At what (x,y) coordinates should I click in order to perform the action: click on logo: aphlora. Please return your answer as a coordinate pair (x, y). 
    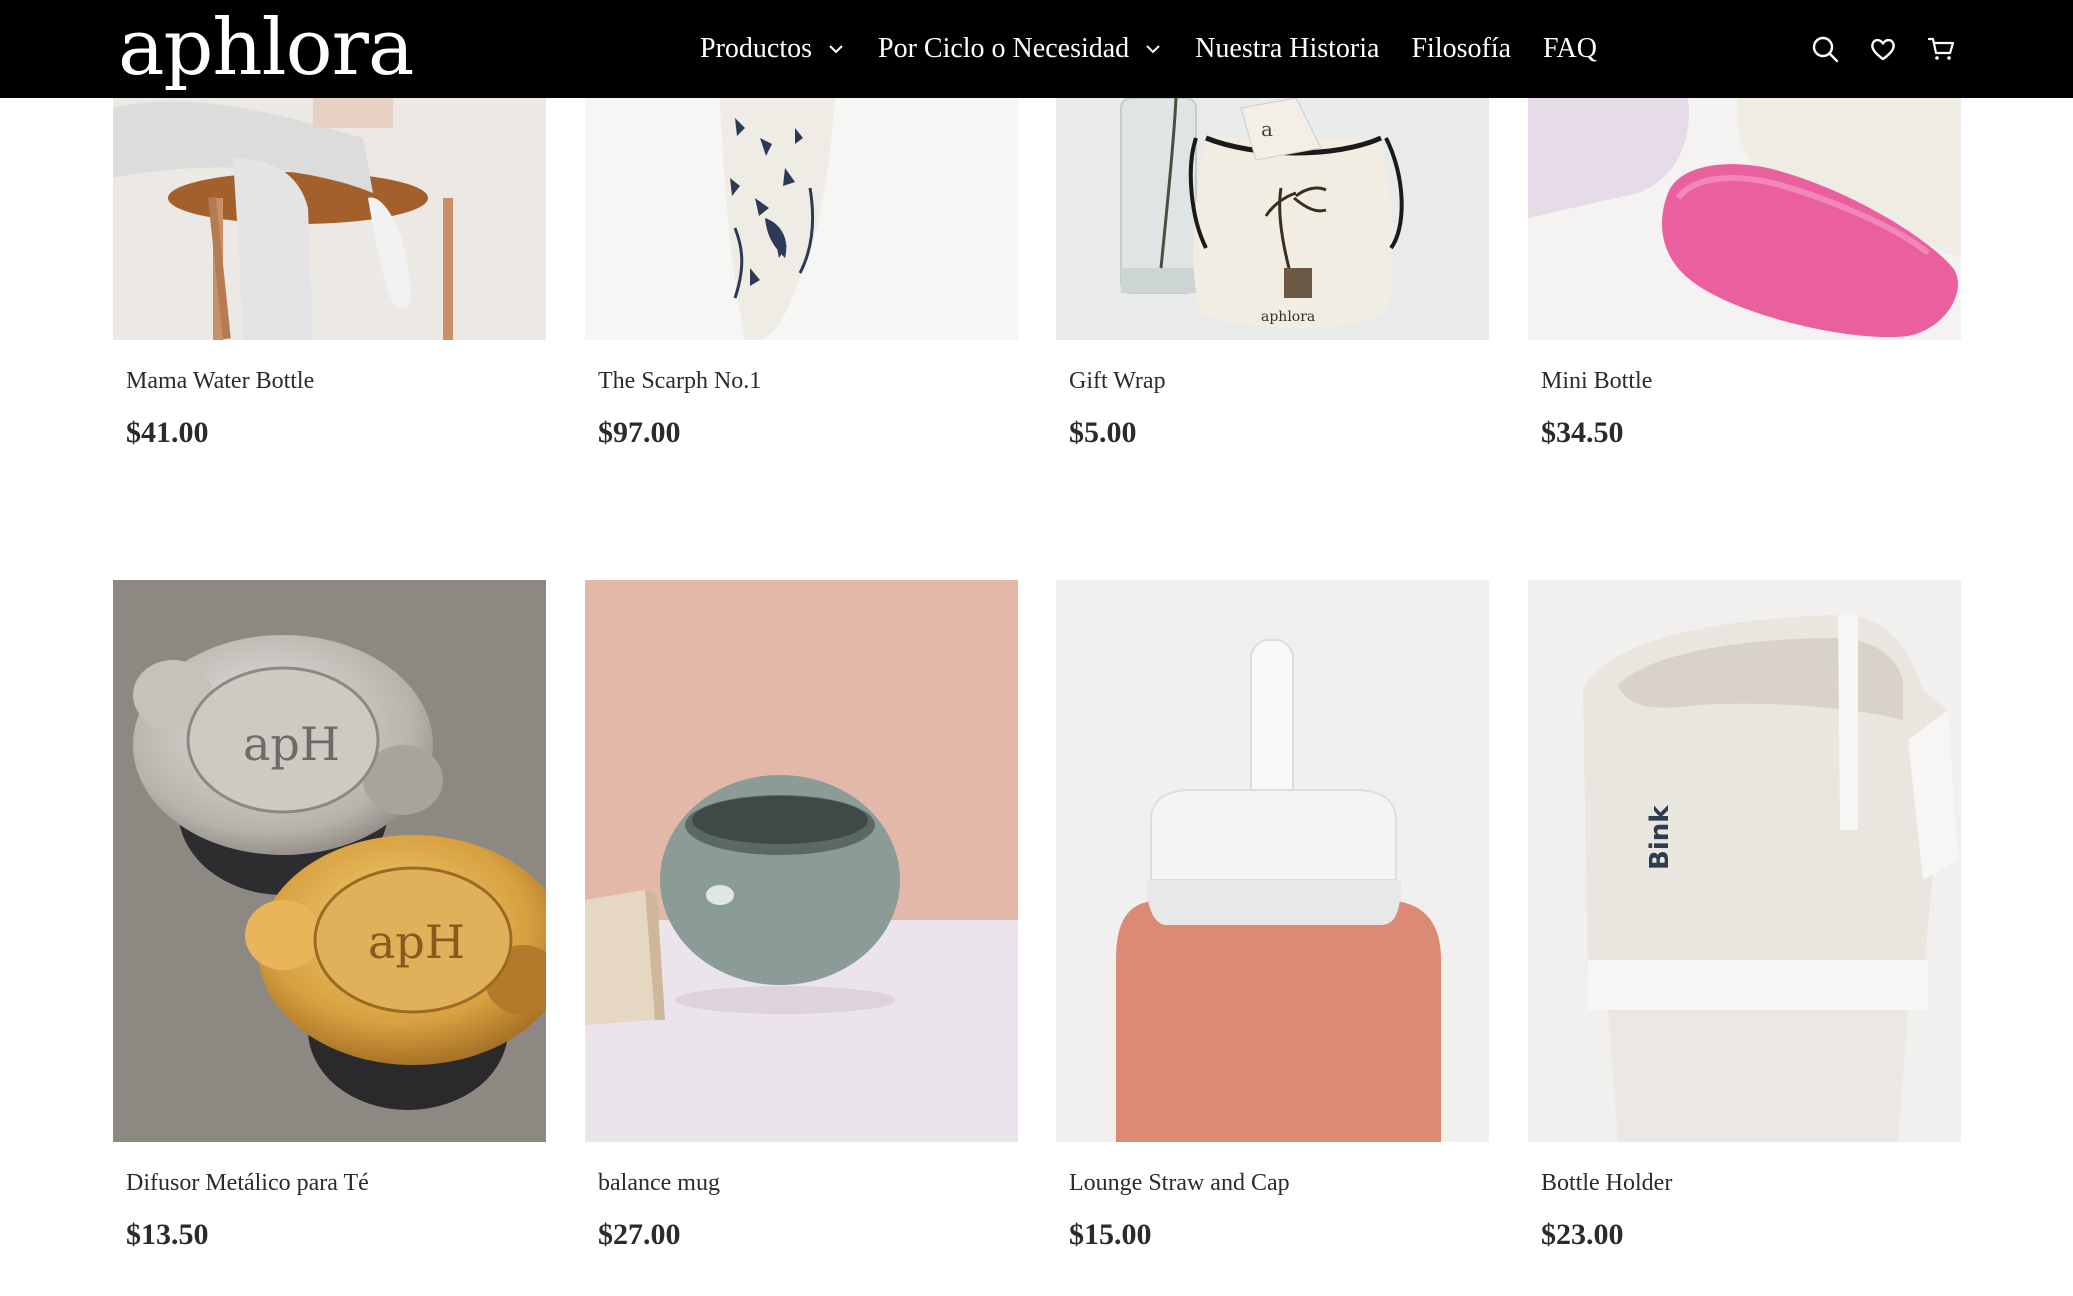
    Looking at the image, I should click on (266, 48).